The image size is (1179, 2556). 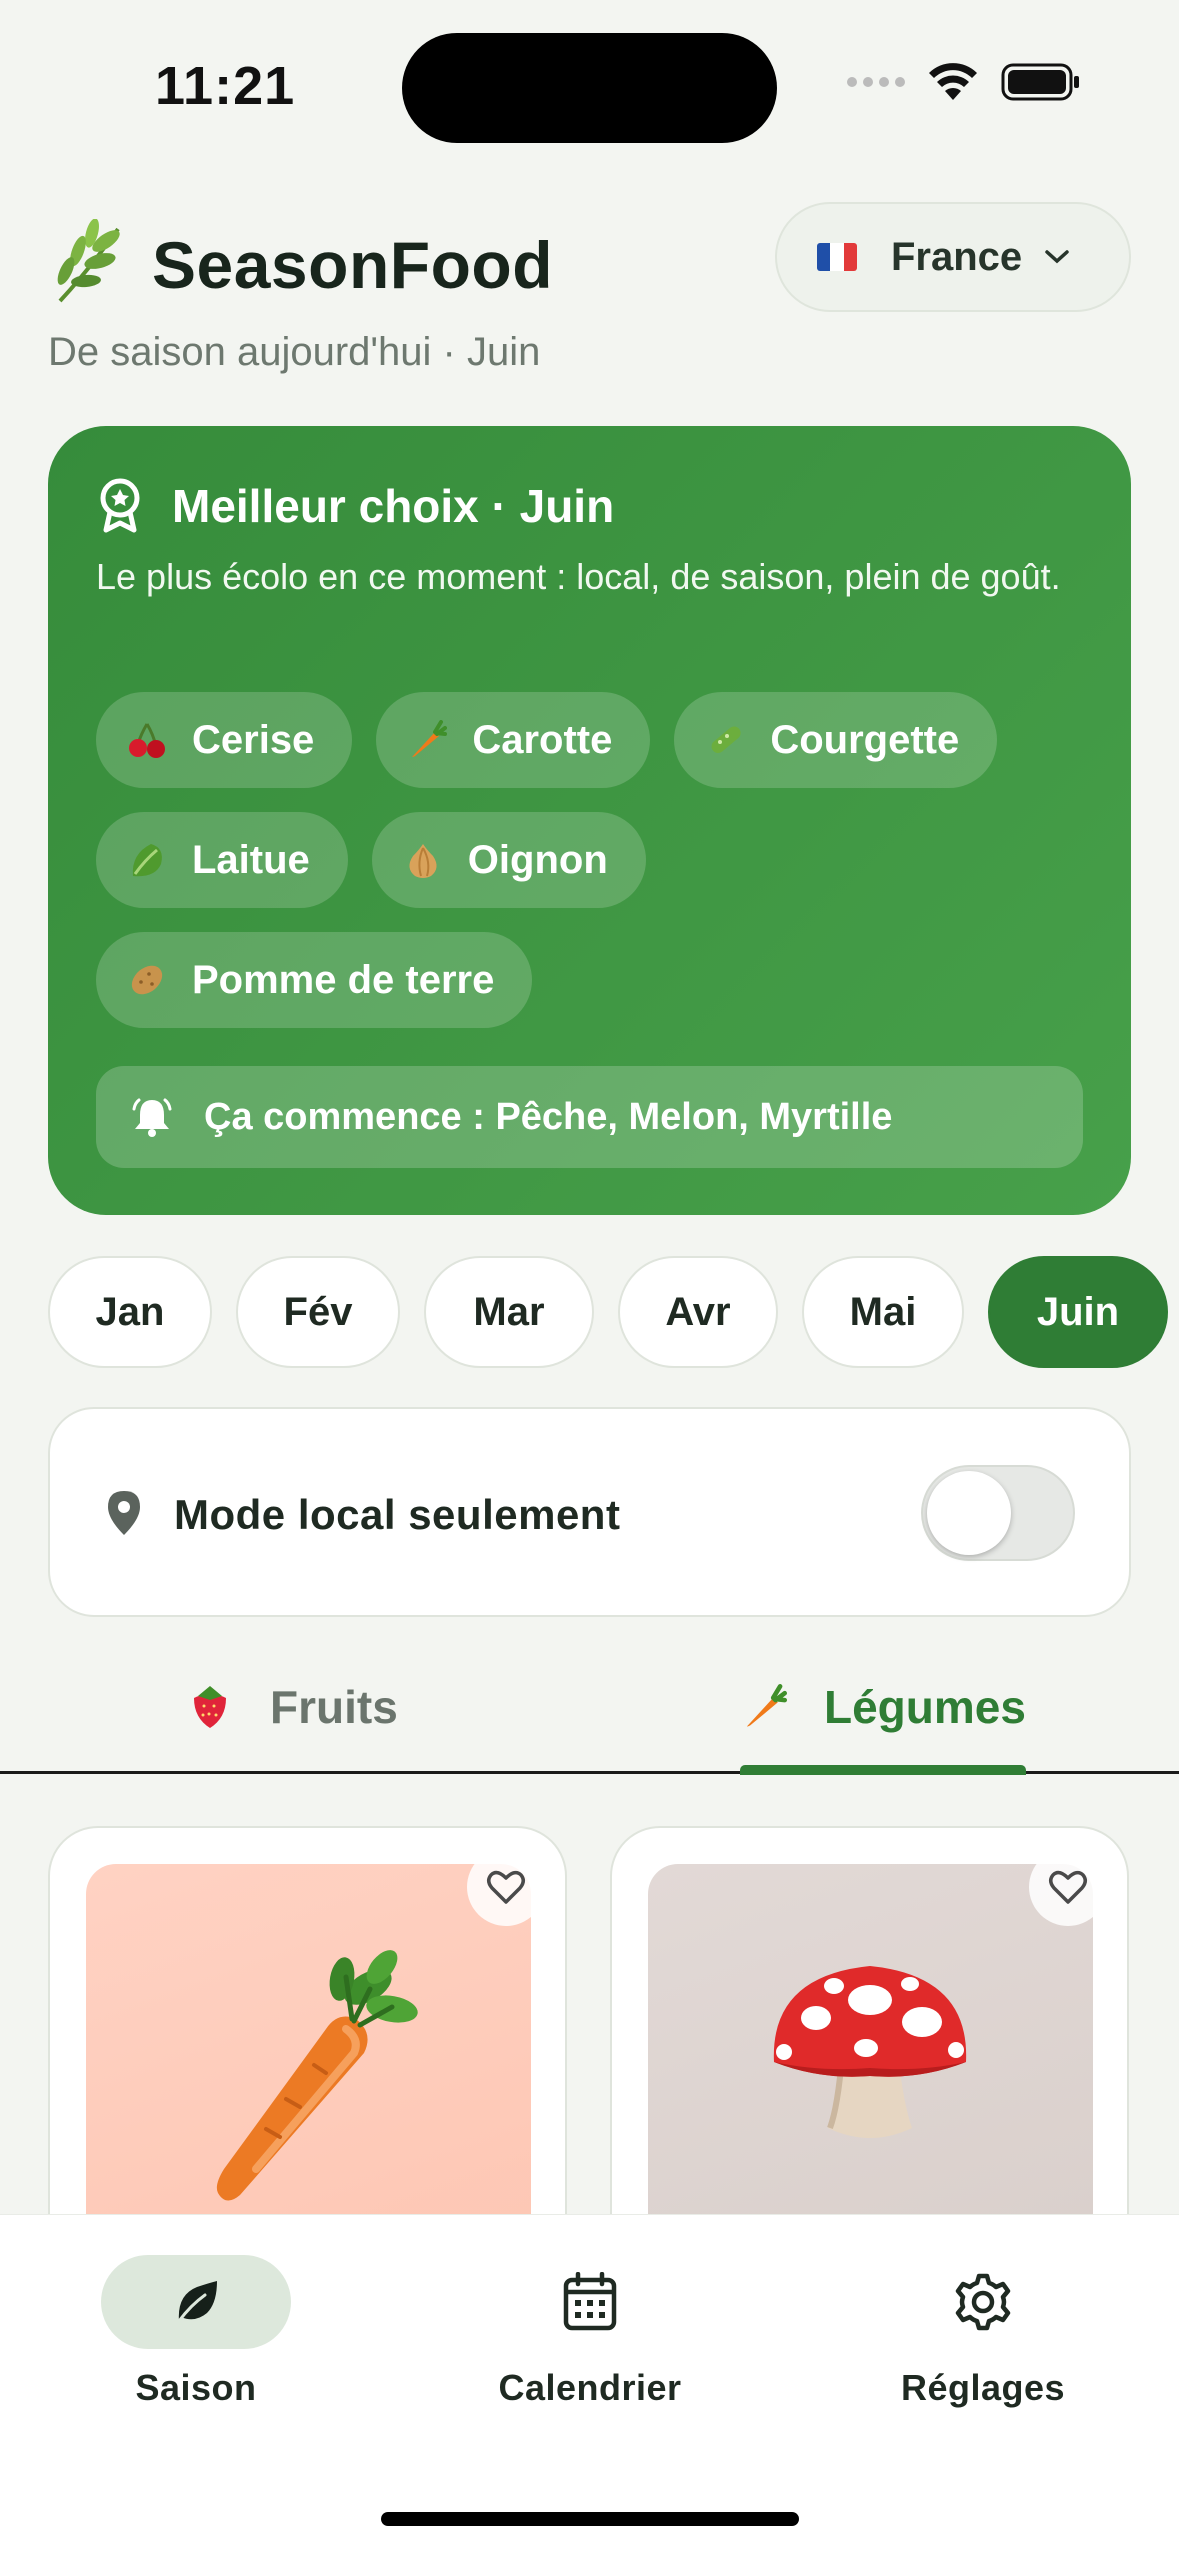 I want to click on nav-label: Saison, so click(x=196, y=2387).